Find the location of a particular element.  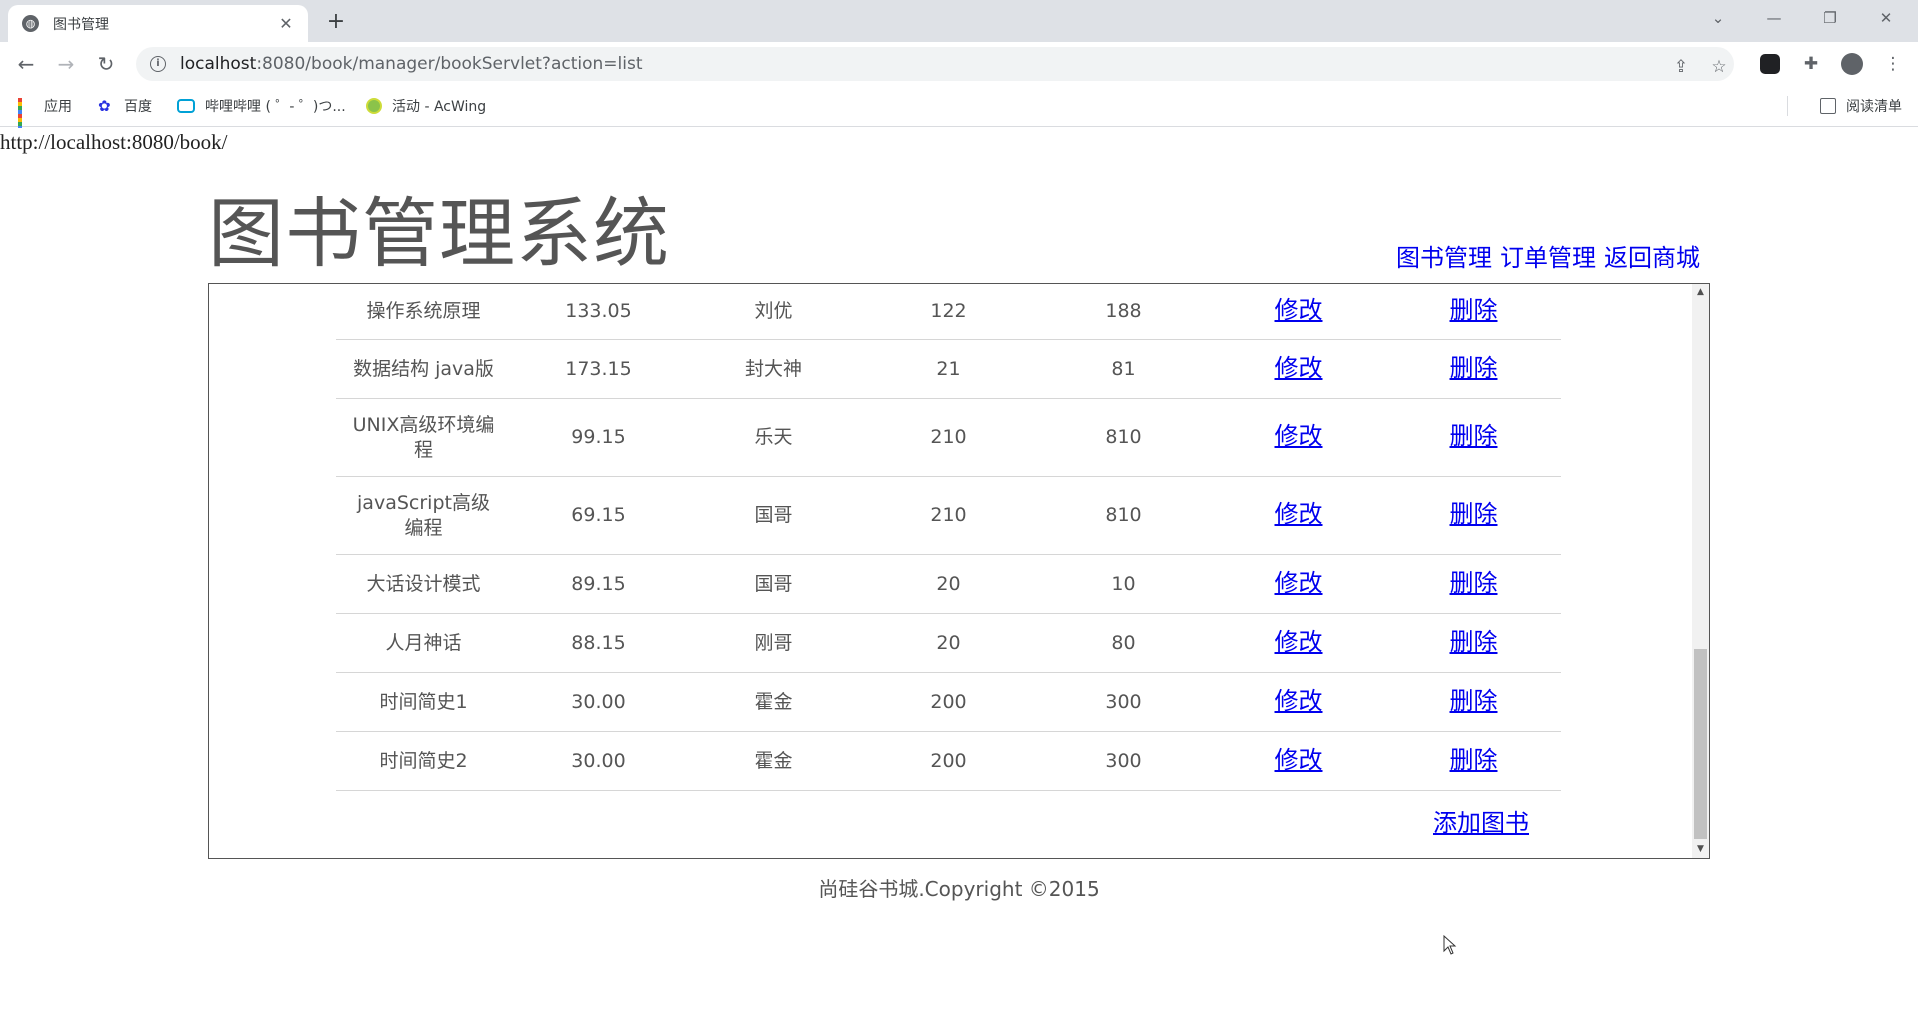

base-url-text: http://localhost:8080/book/ is located at coordinates (114, 142).